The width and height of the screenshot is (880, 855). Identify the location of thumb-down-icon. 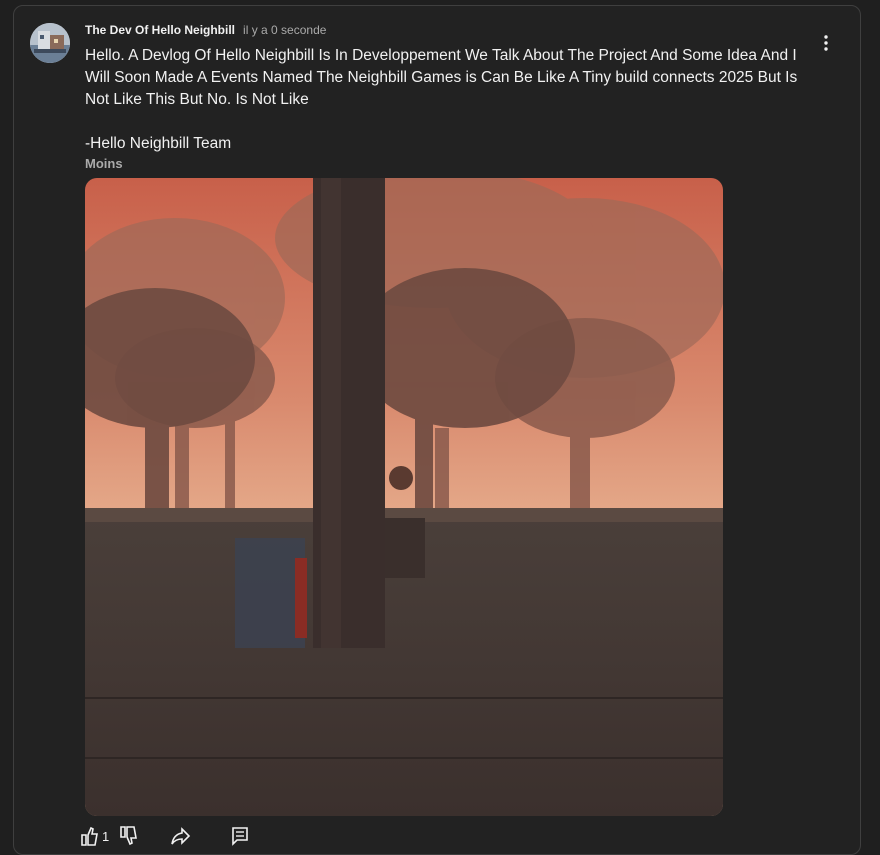
(129, 836).